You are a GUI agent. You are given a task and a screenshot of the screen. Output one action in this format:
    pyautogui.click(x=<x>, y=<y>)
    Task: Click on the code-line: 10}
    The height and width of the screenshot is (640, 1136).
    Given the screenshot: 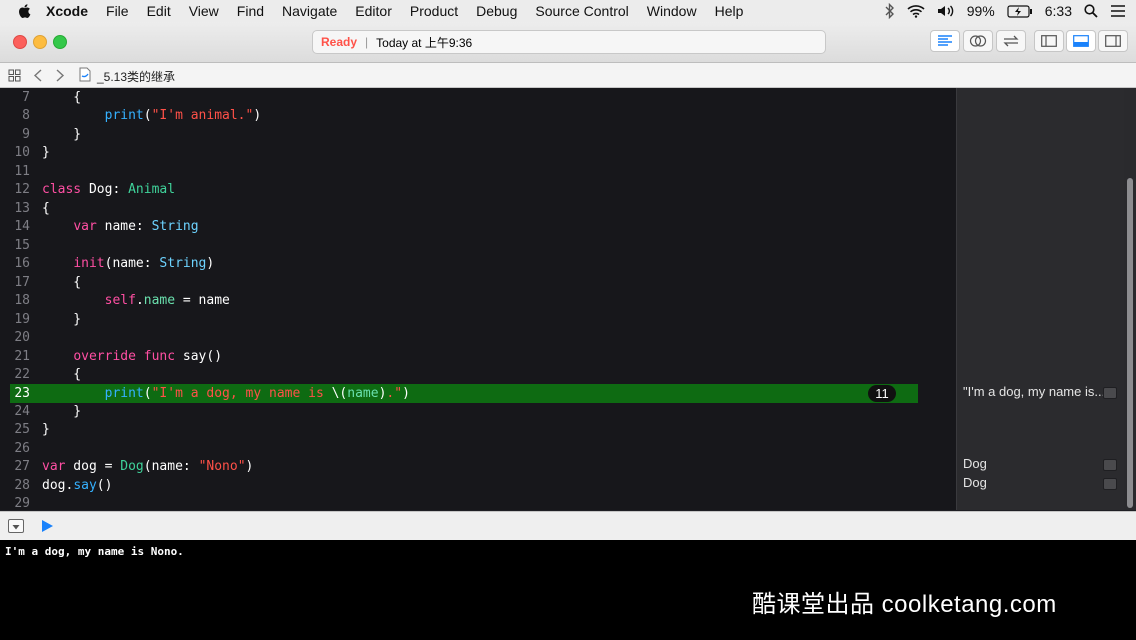 What is the action you would take?
    pyautogui.click(x=478, y=153)
    